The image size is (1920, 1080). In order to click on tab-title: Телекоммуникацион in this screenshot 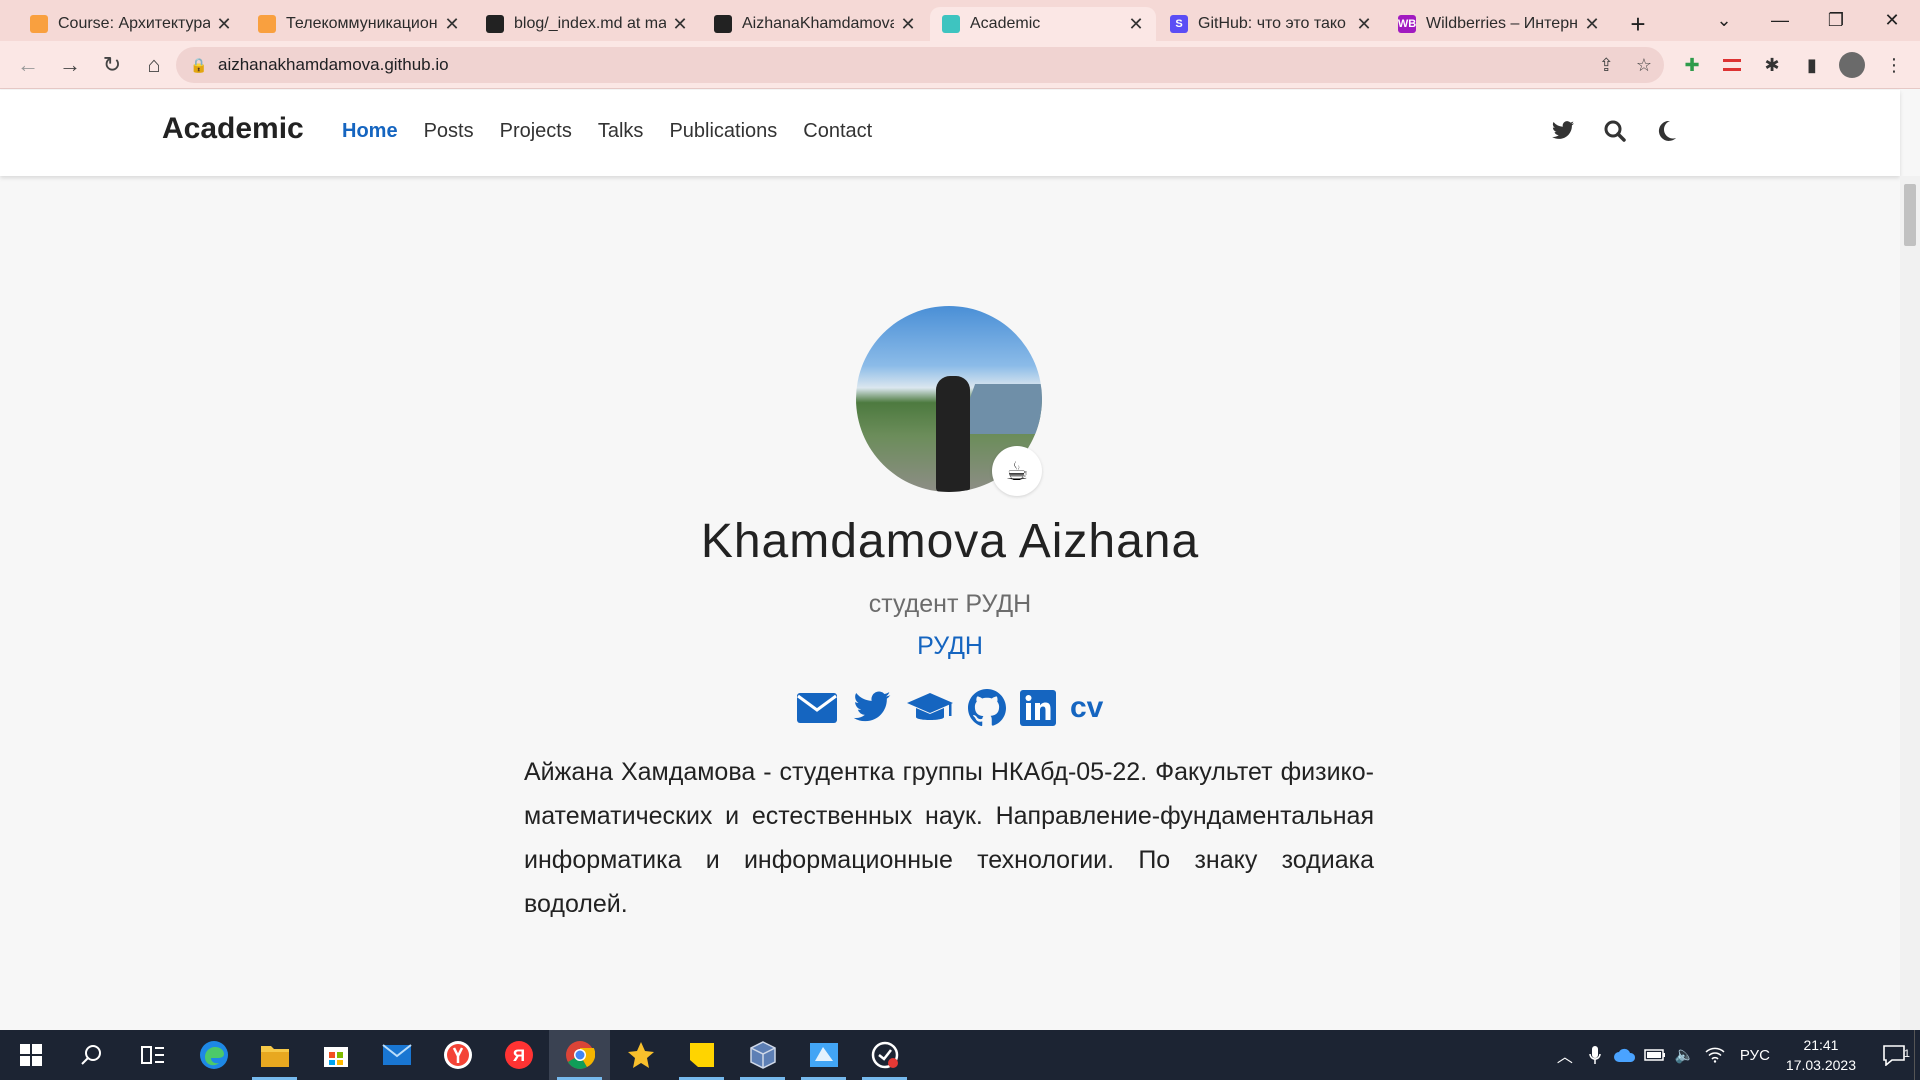, I will do `click(362, 23)`.